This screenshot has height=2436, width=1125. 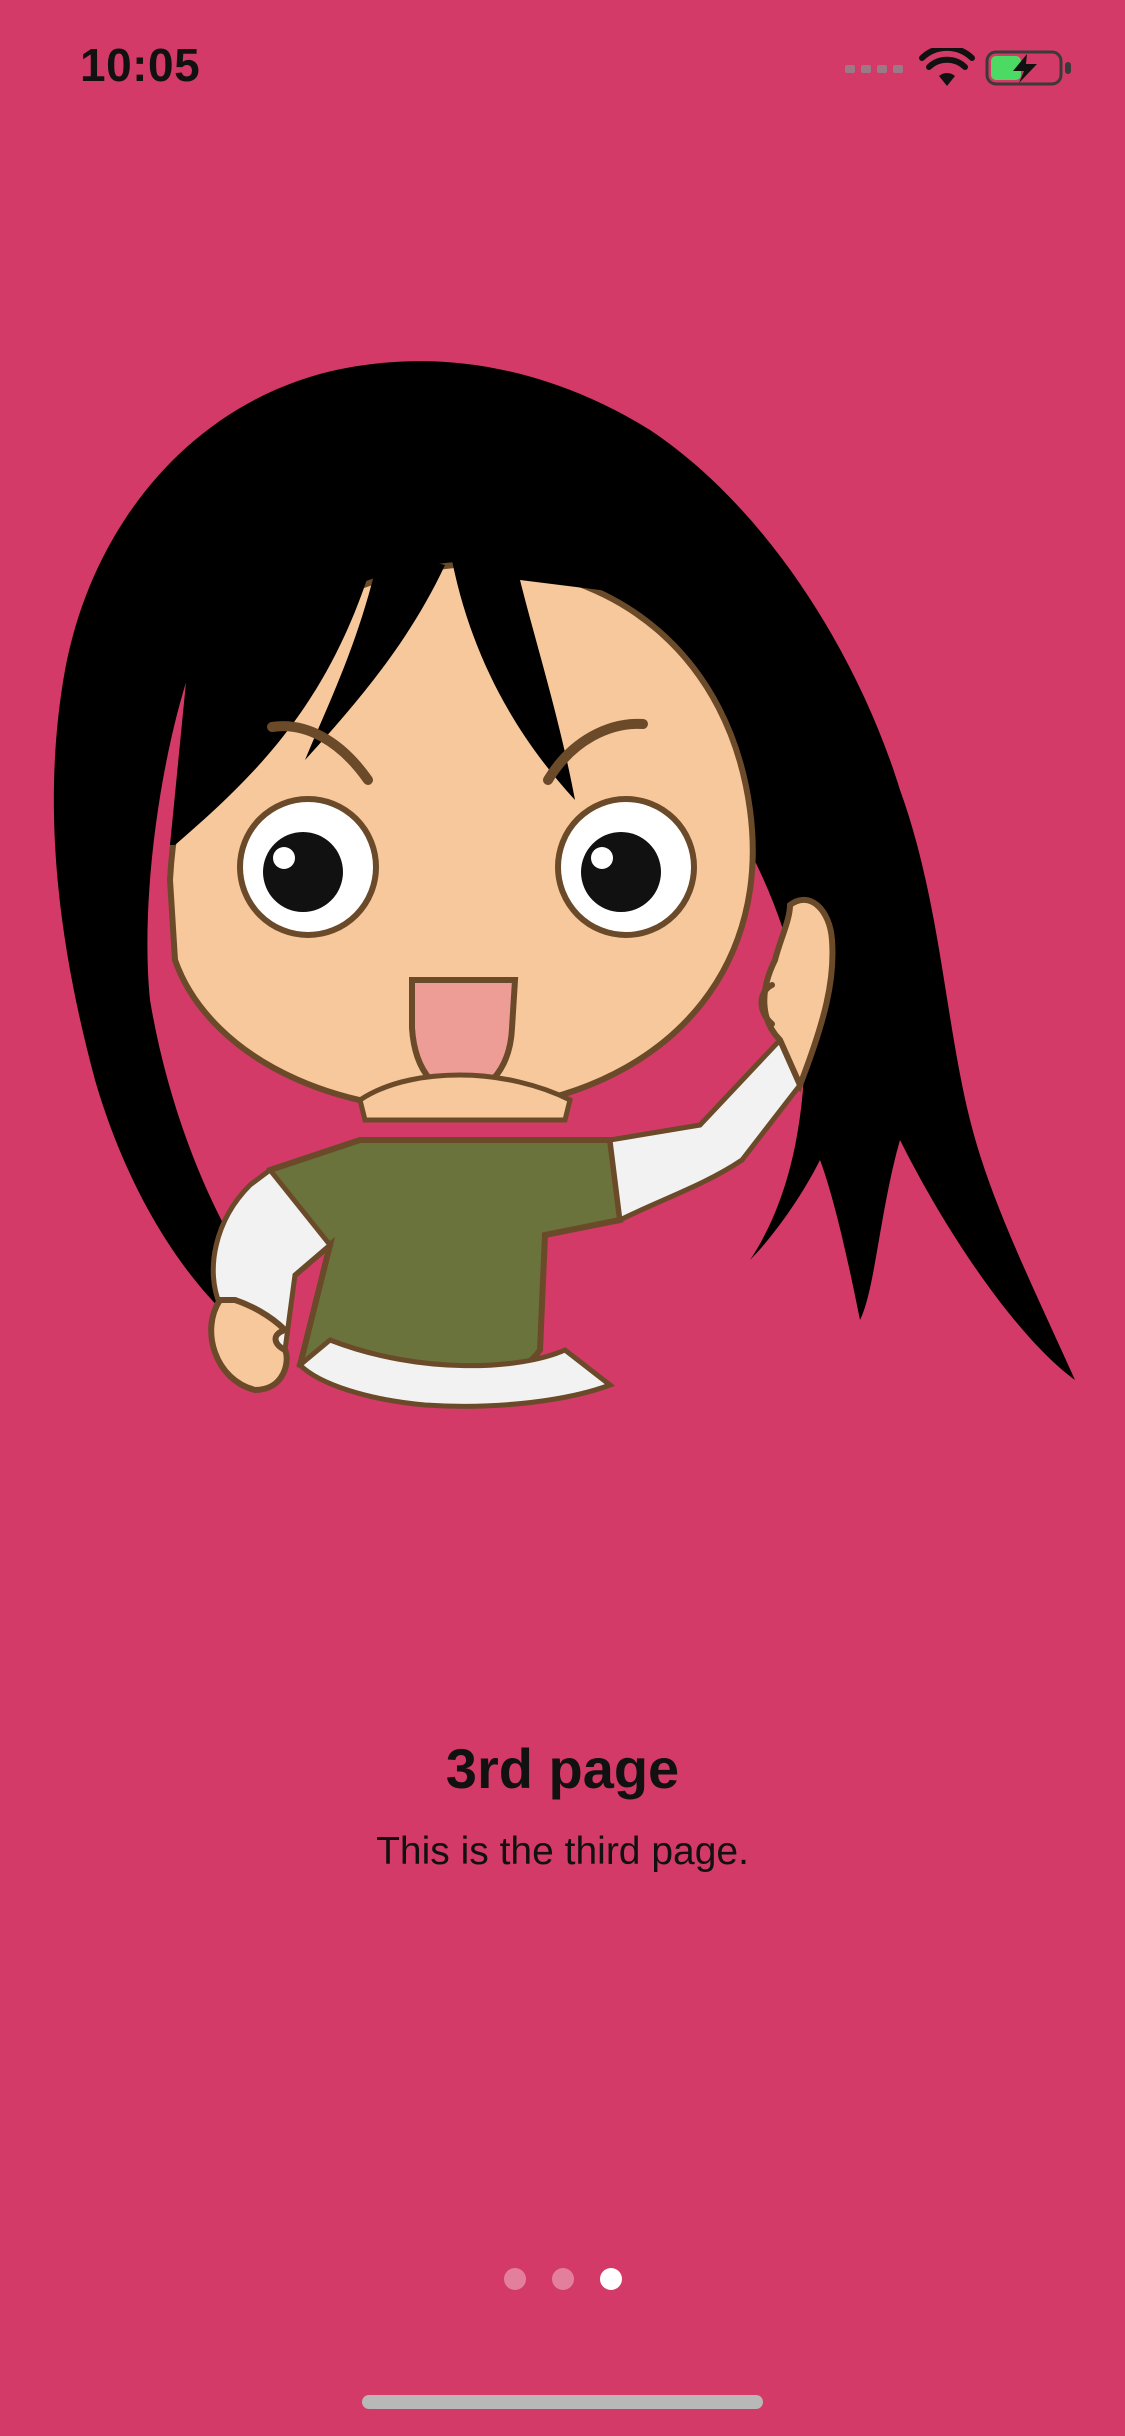 I want to click on status-time: 10:05, so click(x=140, y=65).